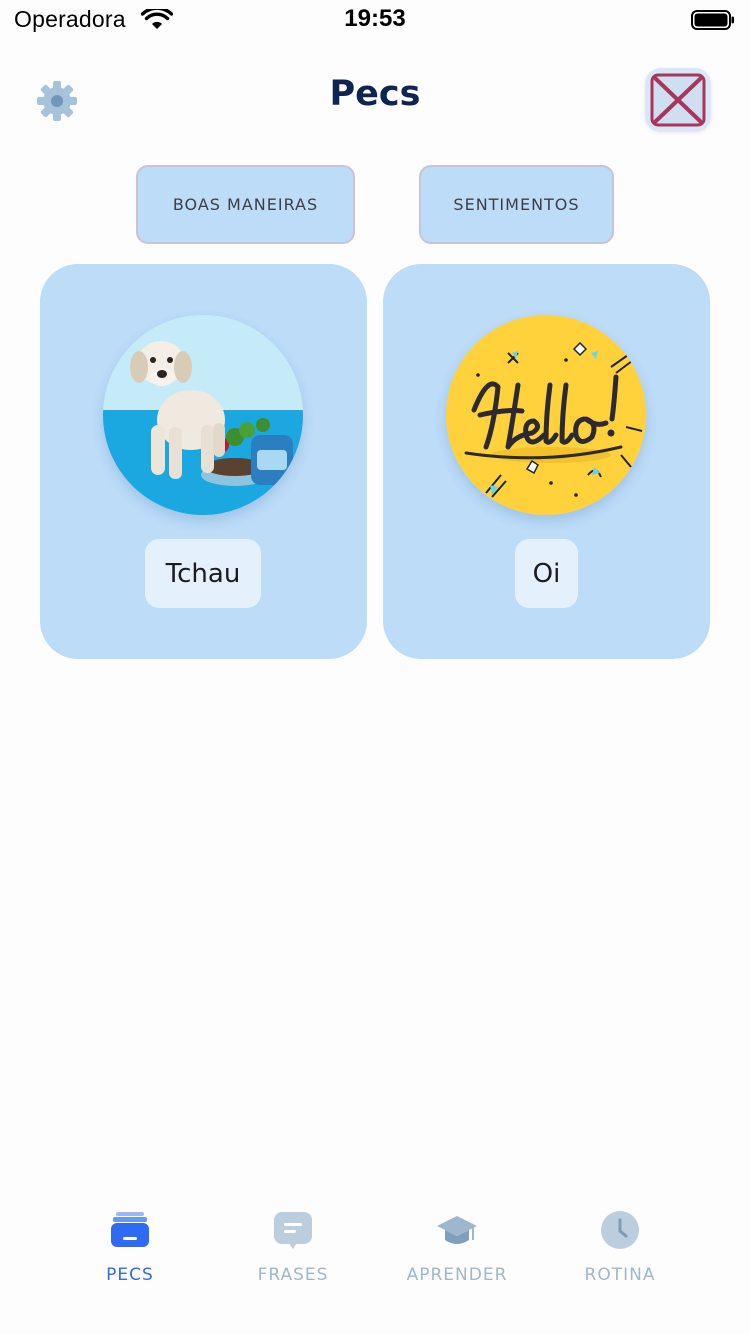  Describe the element at coordinates (516, 204) in the screenshot. I see `category-chip-sentimentos: SENTIMENTOS` at that location.